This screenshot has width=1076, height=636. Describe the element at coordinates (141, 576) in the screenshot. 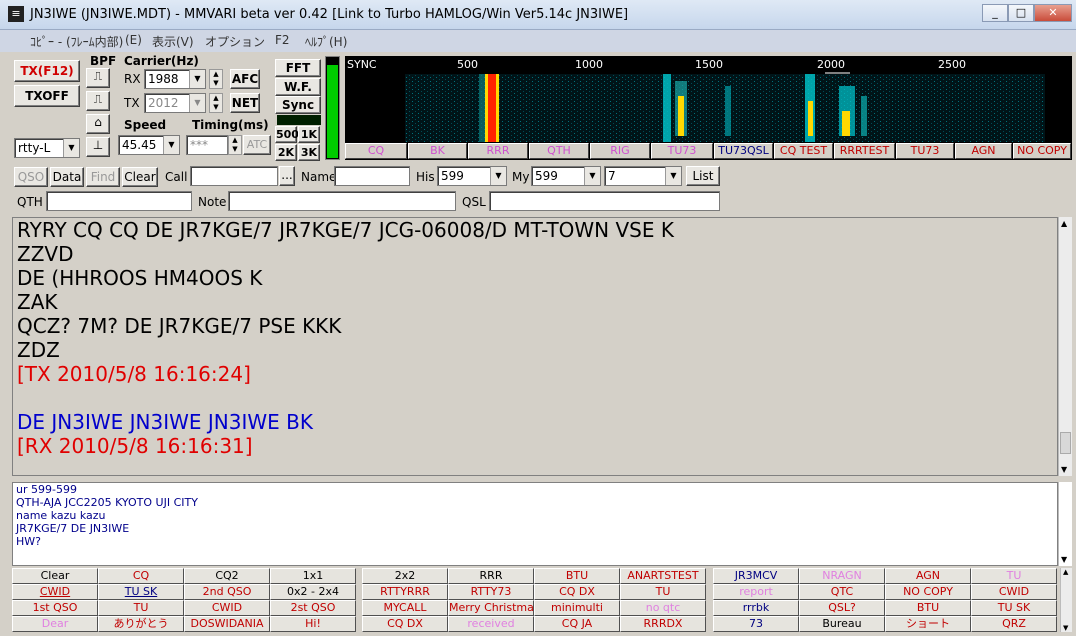

I see `macro-button: CQ` at that location.